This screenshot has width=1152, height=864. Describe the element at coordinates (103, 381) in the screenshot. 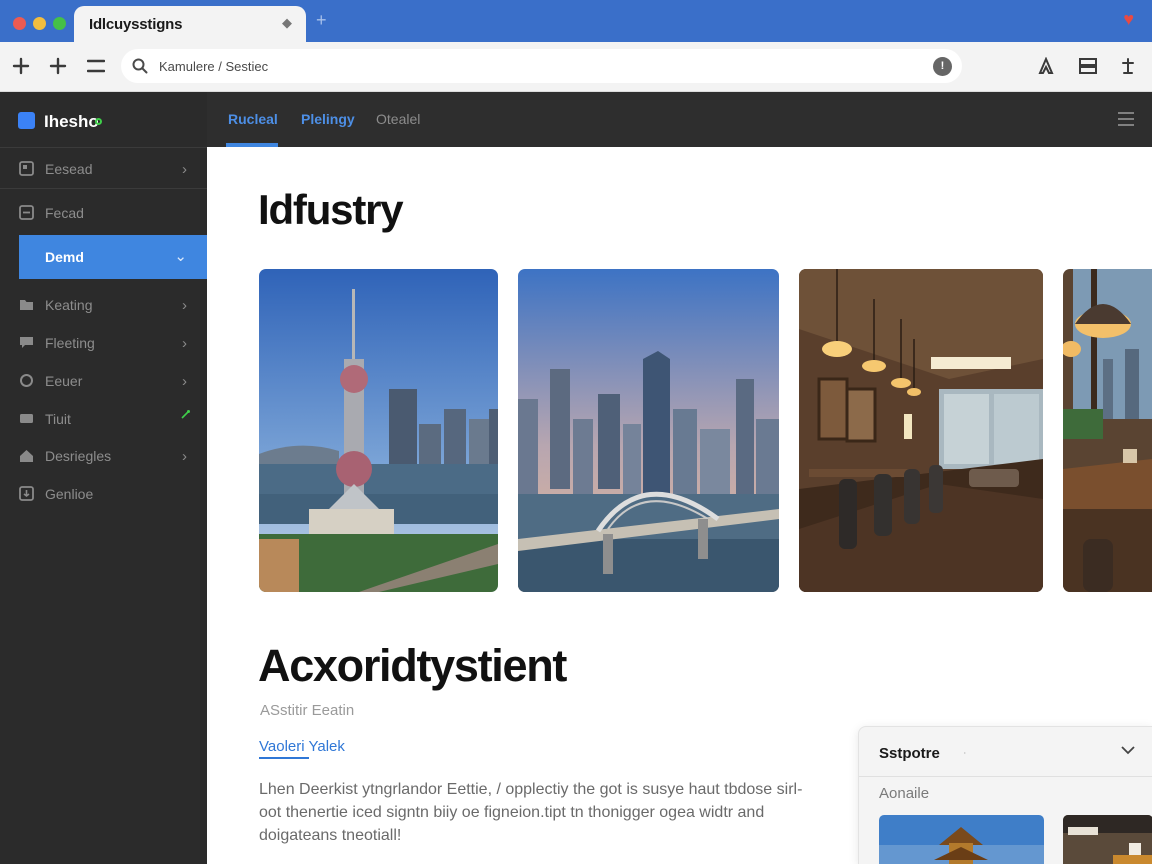

I see `sidebar-item-eeuer: Eeuer ›` at that location.